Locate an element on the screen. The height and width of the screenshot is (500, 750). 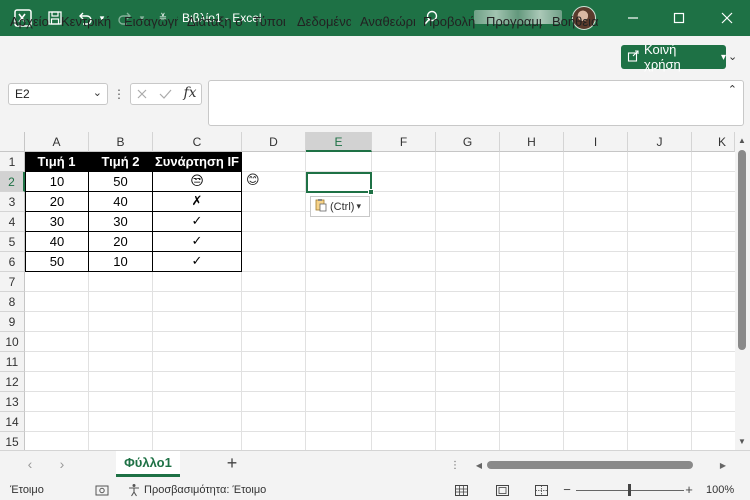
more-options-icon: ⋮ is located at coordinates (119, 94).